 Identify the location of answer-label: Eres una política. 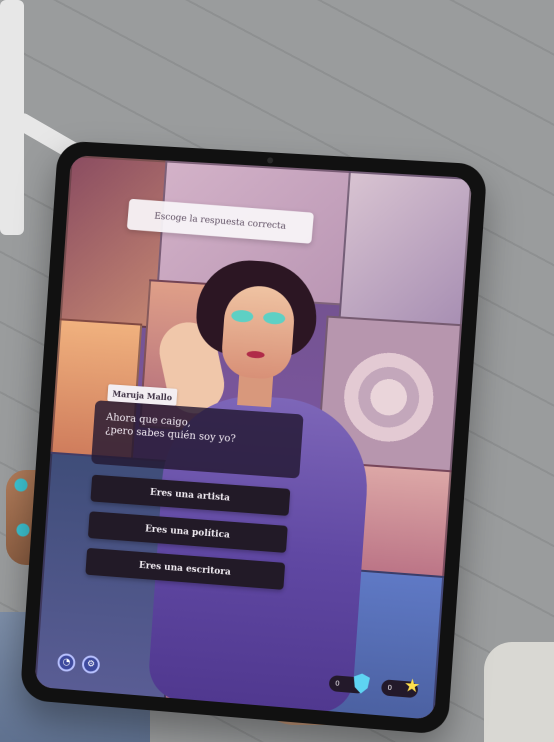
(187, 532).